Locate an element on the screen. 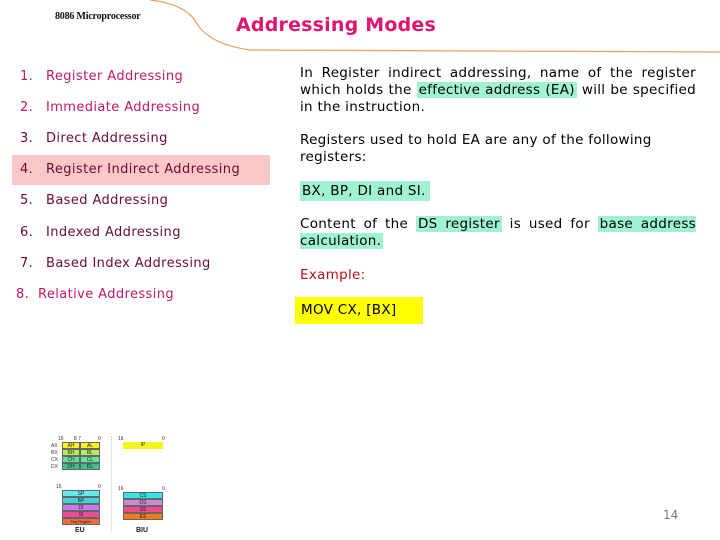  mode-number: 8. is located at coordinates (23, 294).